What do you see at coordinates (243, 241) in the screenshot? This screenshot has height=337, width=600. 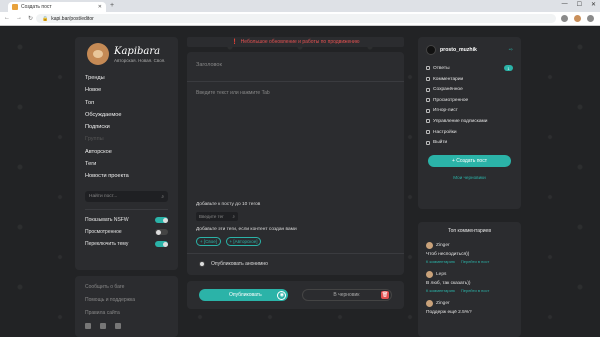 I see `tag-chip-author: + [Авторское]` at bounding box center [243, 241].